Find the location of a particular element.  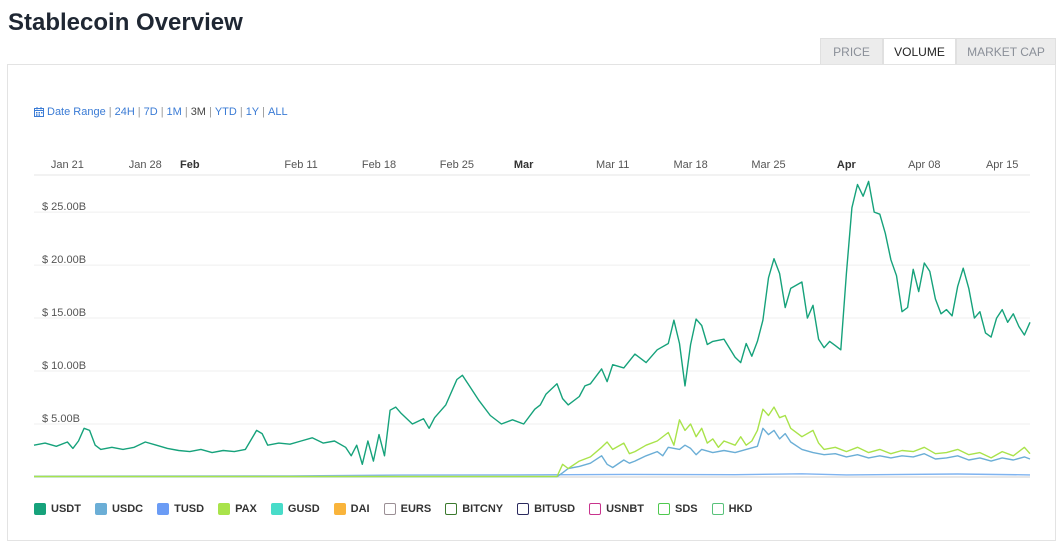

legend-item-sds: SDS is located at coordinates (677, 509).